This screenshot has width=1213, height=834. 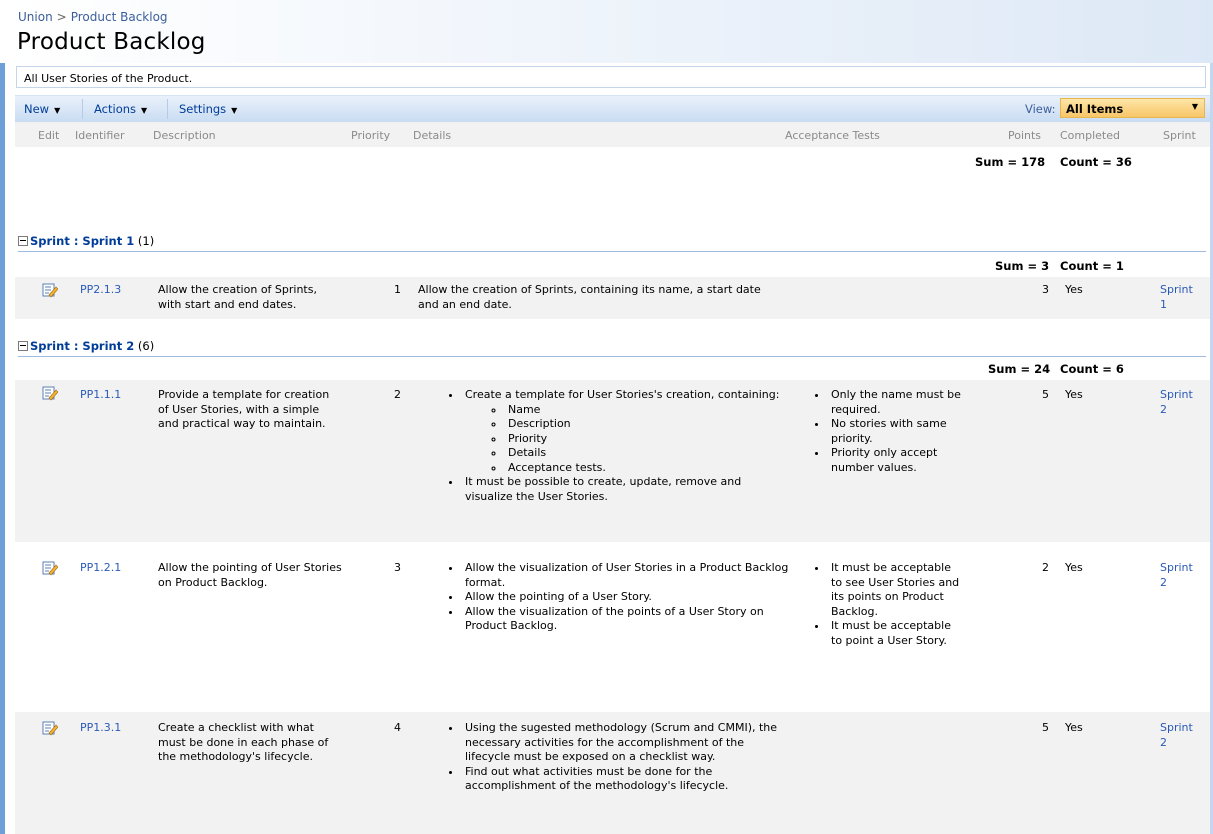 What do you see at coordinates (903, 460) in the screenshot?
I see `acceptance-item: Priority only accept number values.` at bounding box center [903, 460].